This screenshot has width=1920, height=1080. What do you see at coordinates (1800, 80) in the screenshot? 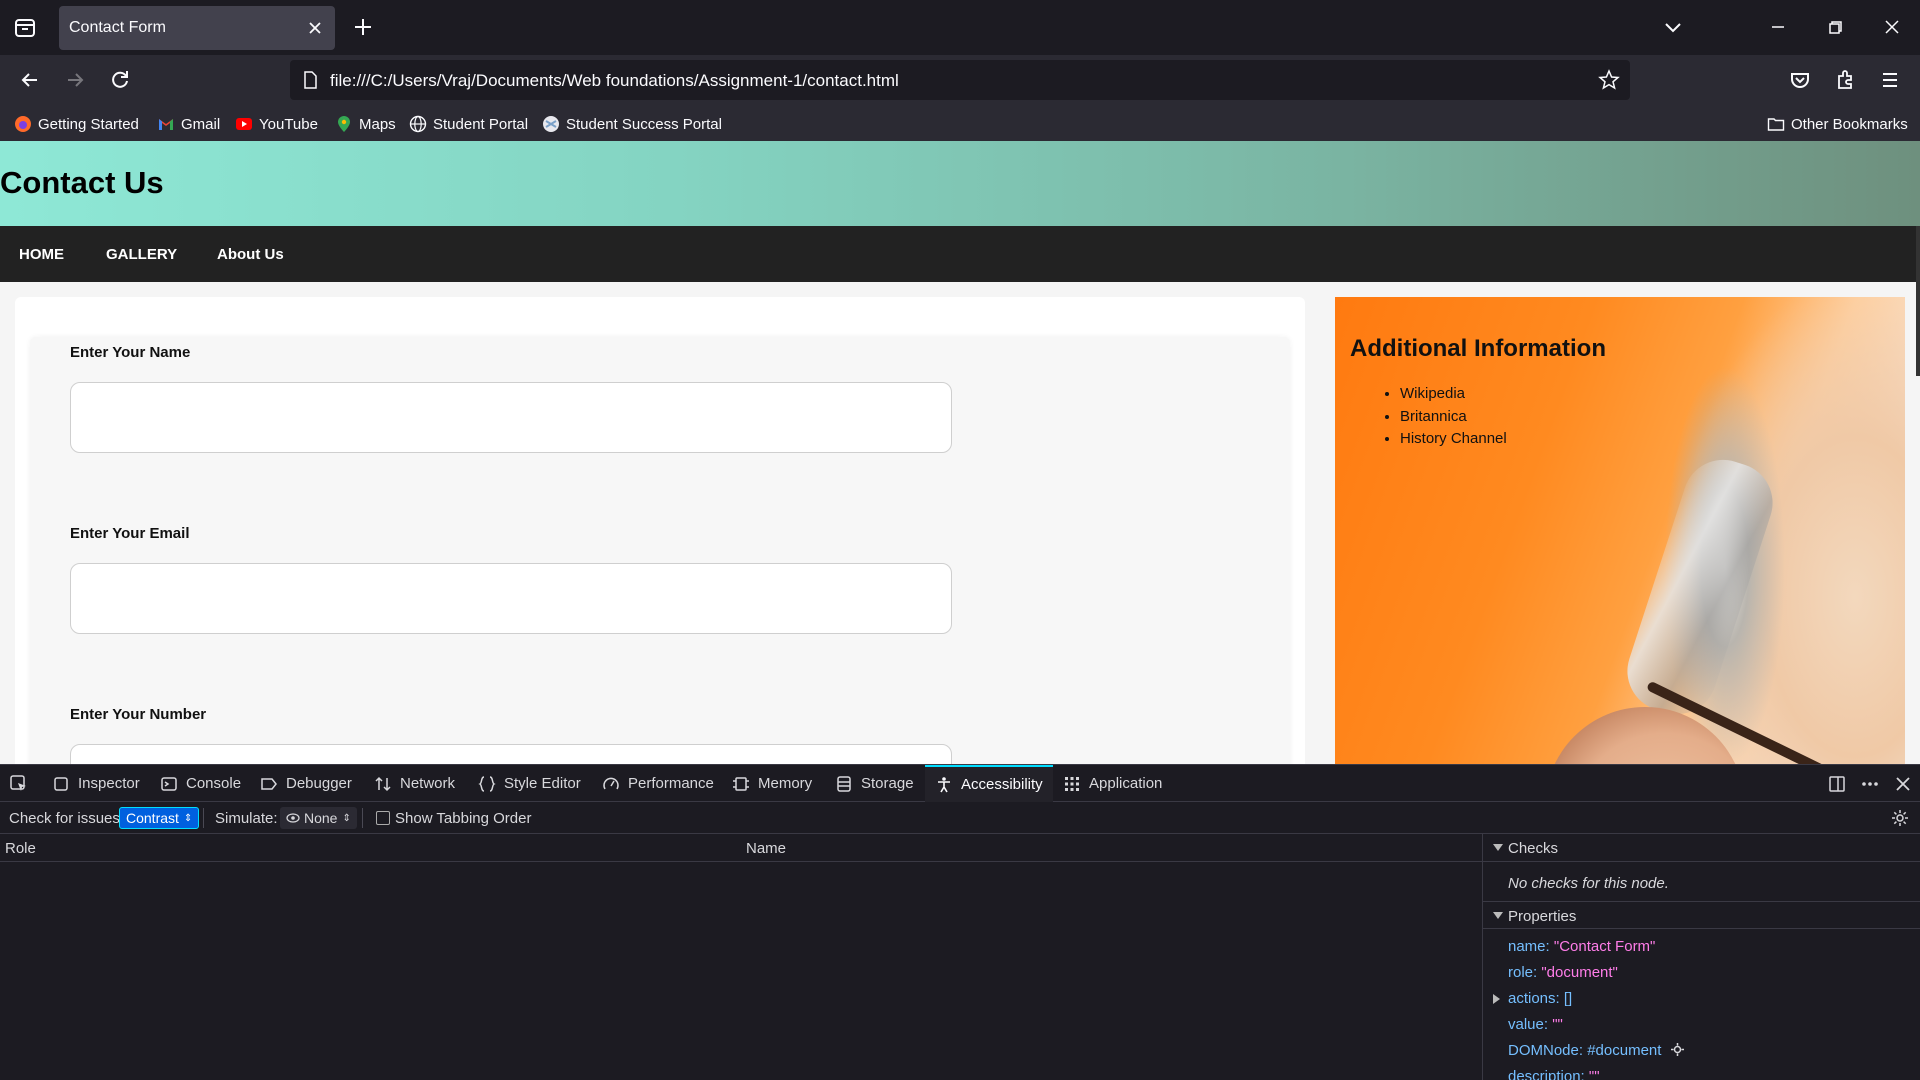
I see `pocket-icon` at bounding box center [1800, 80].